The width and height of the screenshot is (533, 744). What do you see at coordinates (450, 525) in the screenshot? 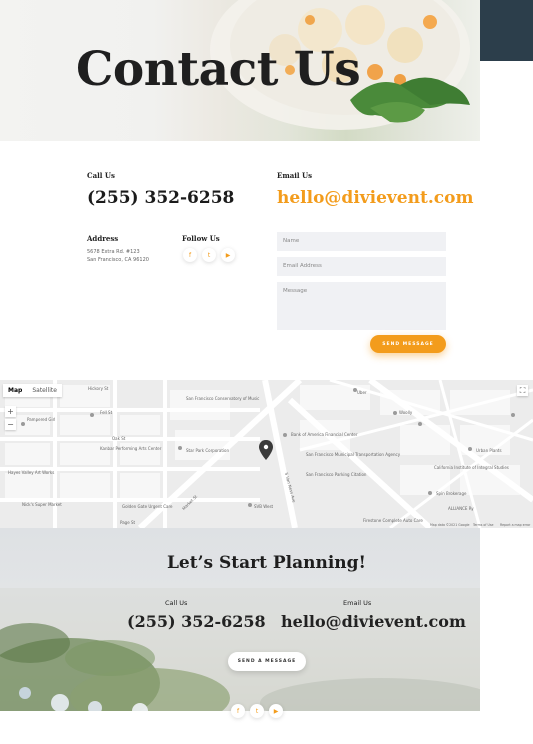
I see `map-data-credit: Map data ©2021 Google` at bounding box center [450, 525].